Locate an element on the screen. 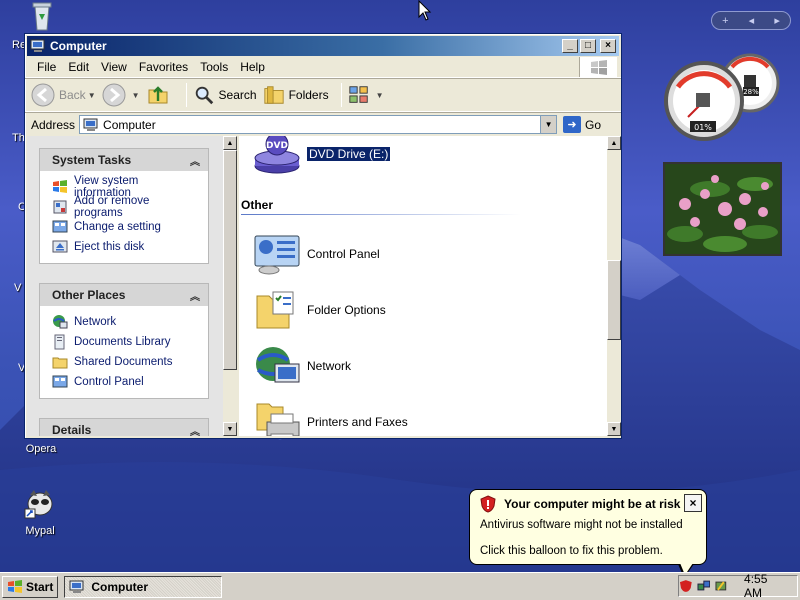  network-tray-icon is located at coordinates (704, 586).